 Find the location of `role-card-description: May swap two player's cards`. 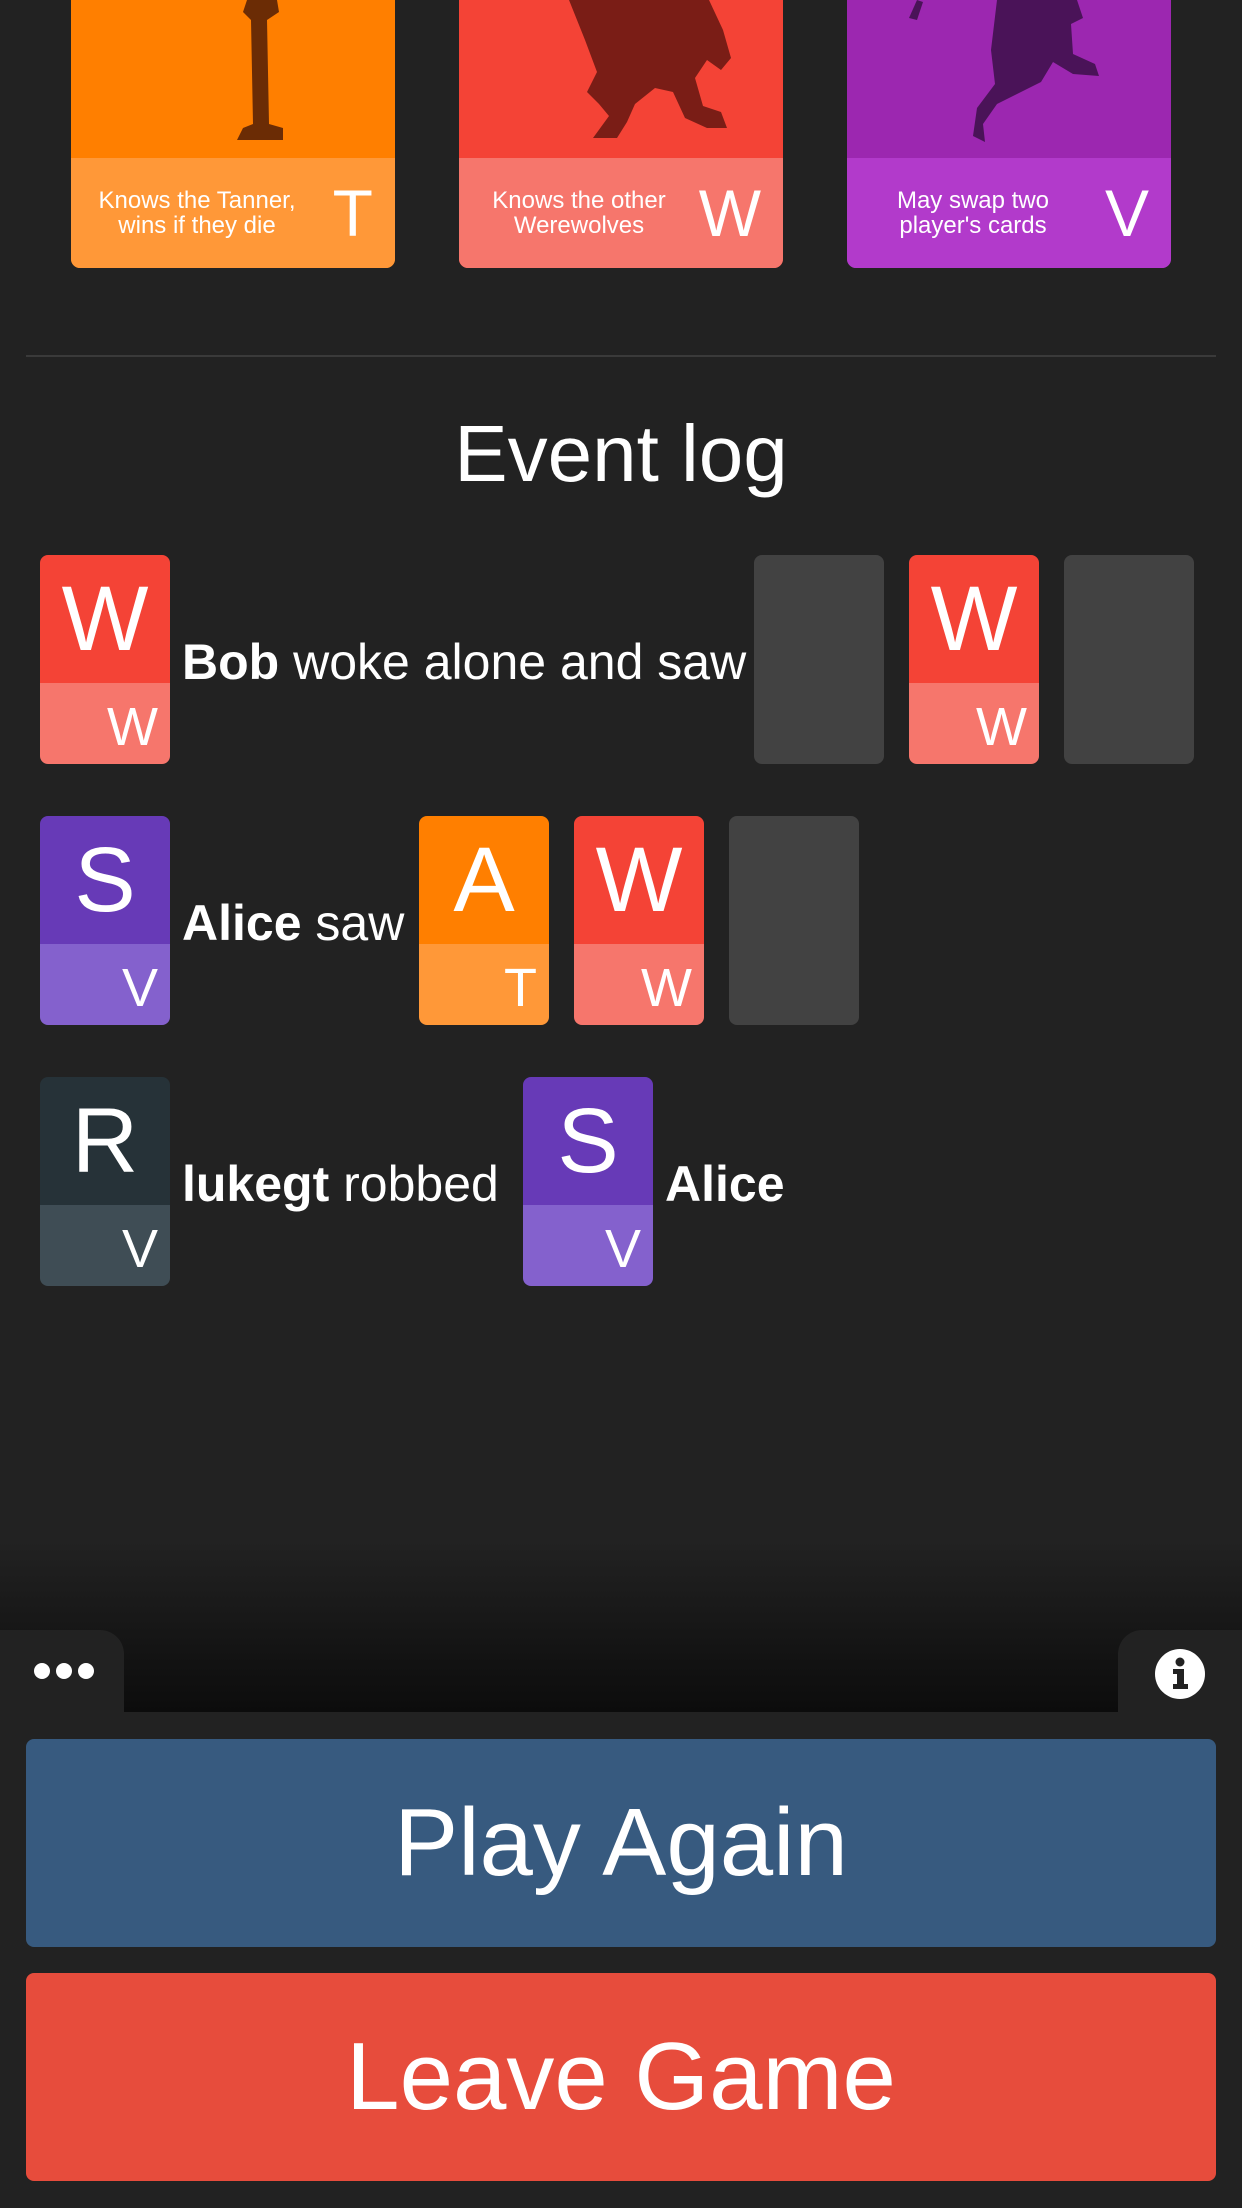

role-card-description: May swap two player's cards is located at coordinates (973, 213).